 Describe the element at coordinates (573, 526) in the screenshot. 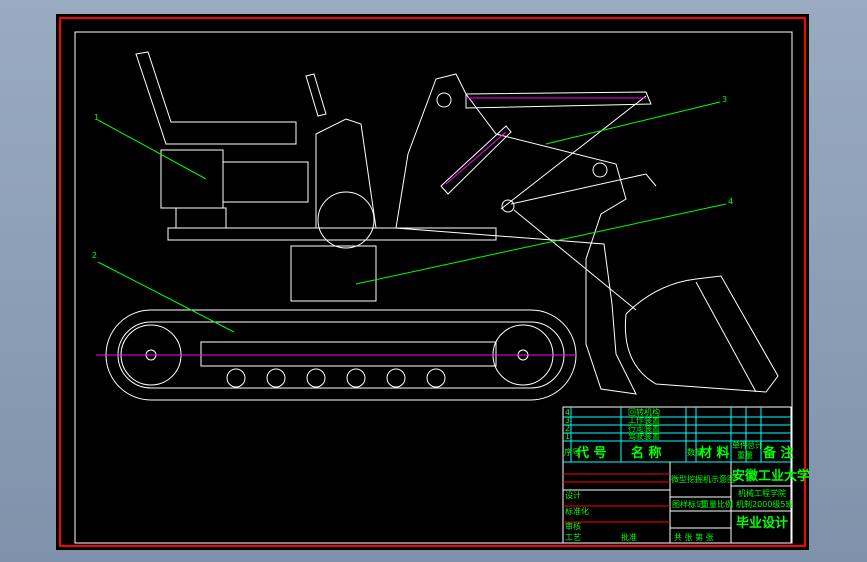

I see `check-label: 审核` at that location.